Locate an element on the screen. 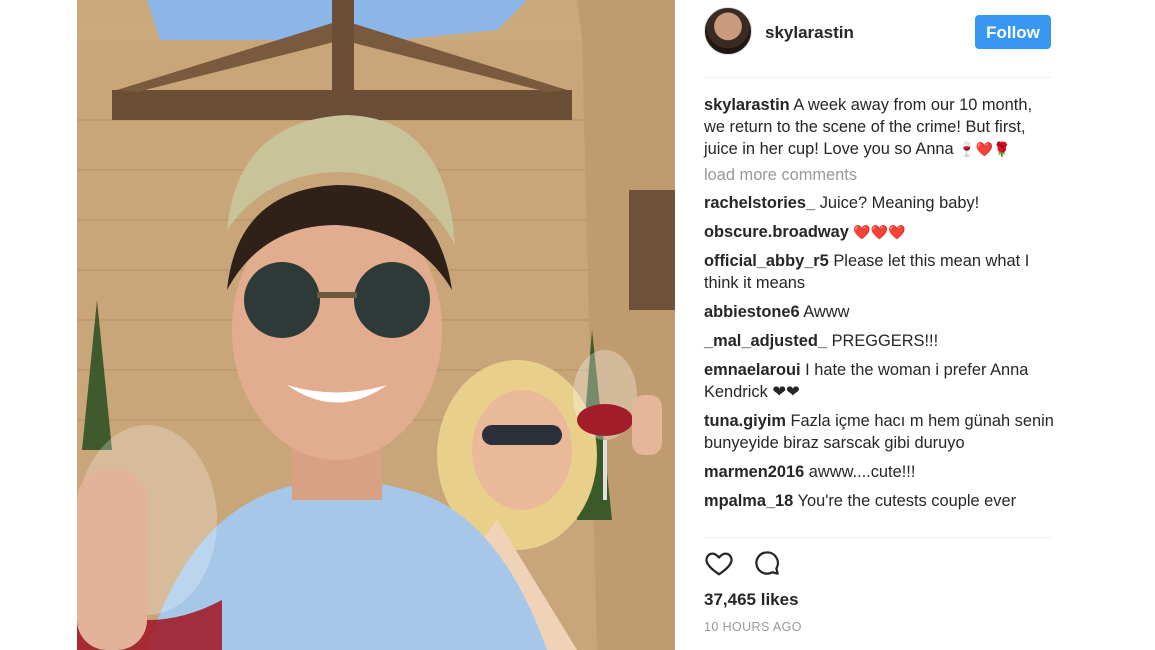  comment-text: awww....cute!!! is located at coordinates (862, 472).